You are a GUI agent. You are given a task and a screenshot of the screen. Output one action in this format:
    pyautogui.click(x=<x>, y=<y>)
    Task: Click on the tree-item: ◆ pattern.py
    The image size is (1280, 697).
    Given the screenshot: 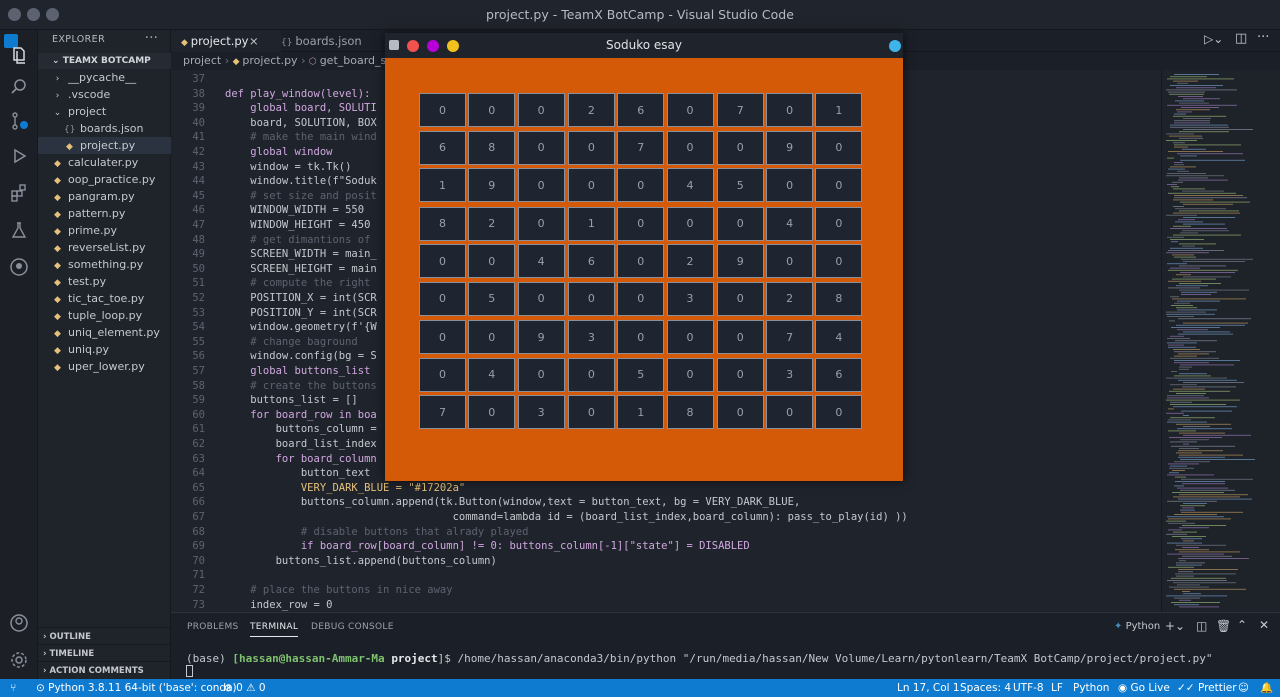 What is the action you would take?
    pyautogui.click(x=104, y=213)
    